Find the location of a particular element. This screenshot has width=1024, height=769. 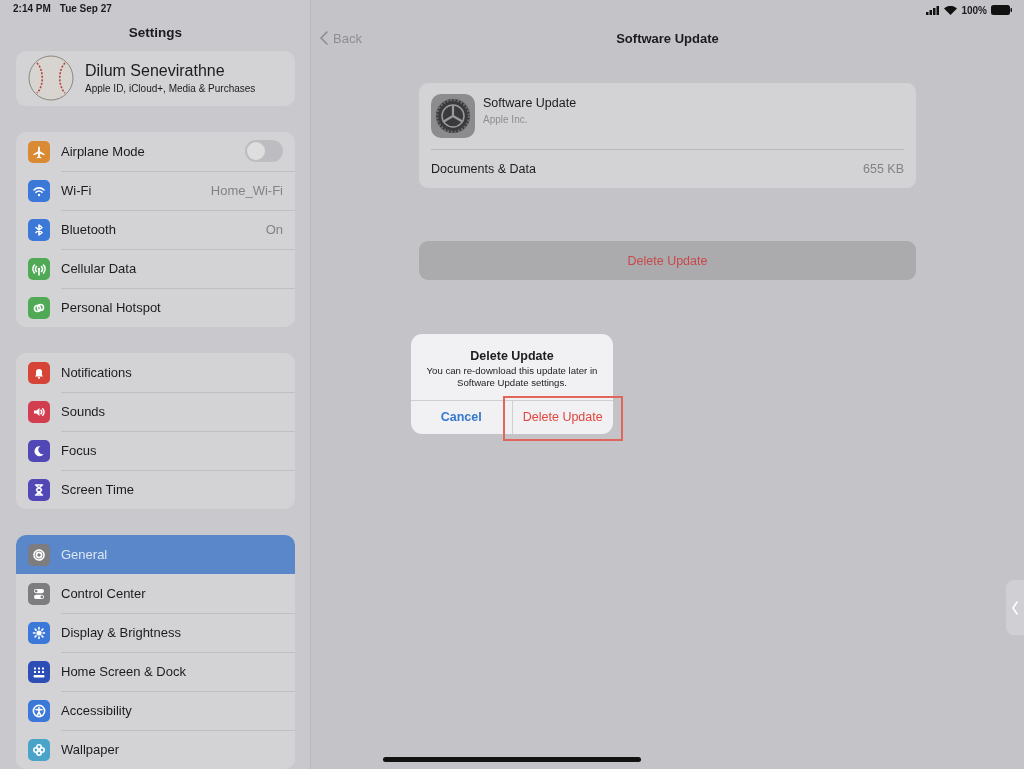

item-label: Notifications is located at coordinates (97, 372).